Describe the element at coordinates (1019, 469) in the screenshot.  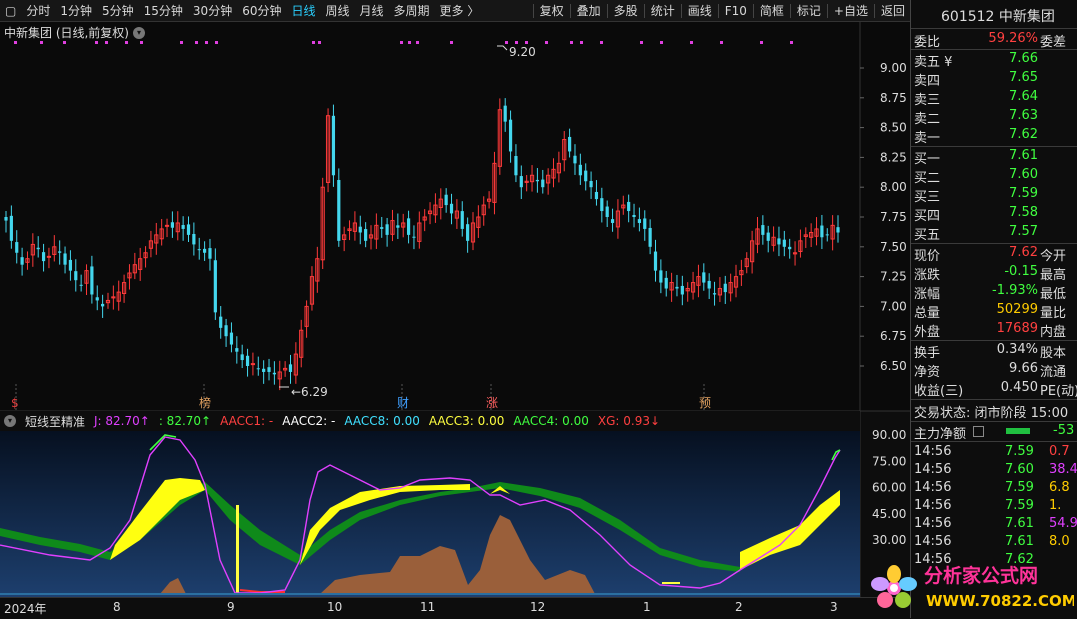
I see `tick-price: 7.60` at that location.